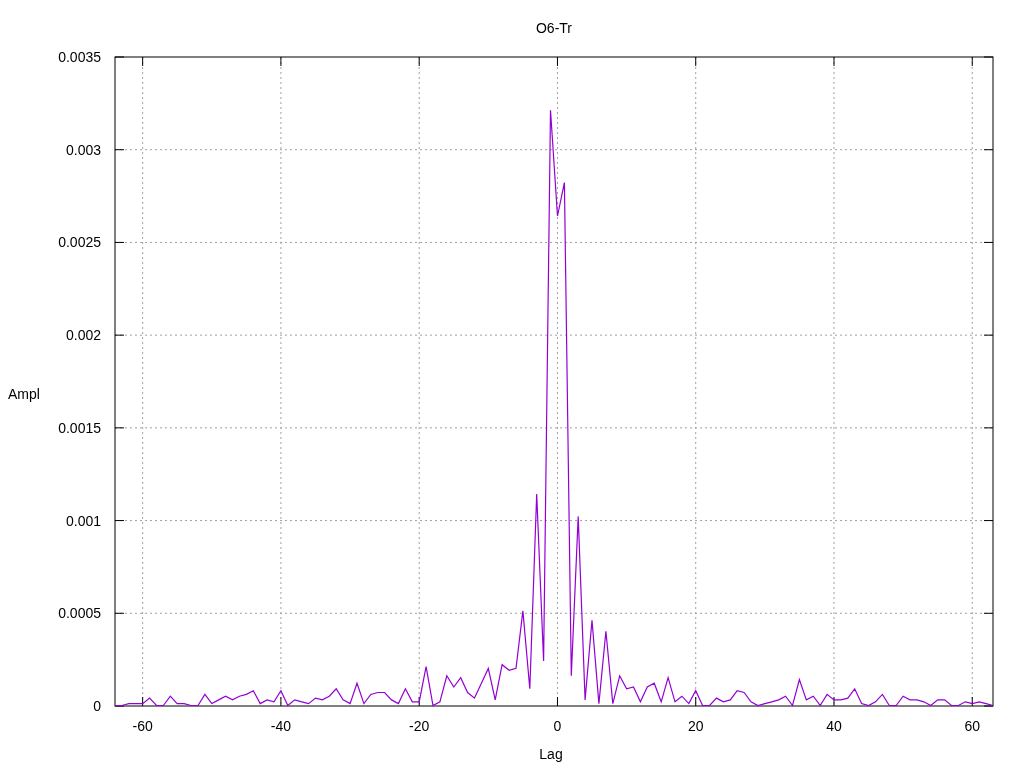  I want to click on axis-title: Ampl, so click(24, 394).